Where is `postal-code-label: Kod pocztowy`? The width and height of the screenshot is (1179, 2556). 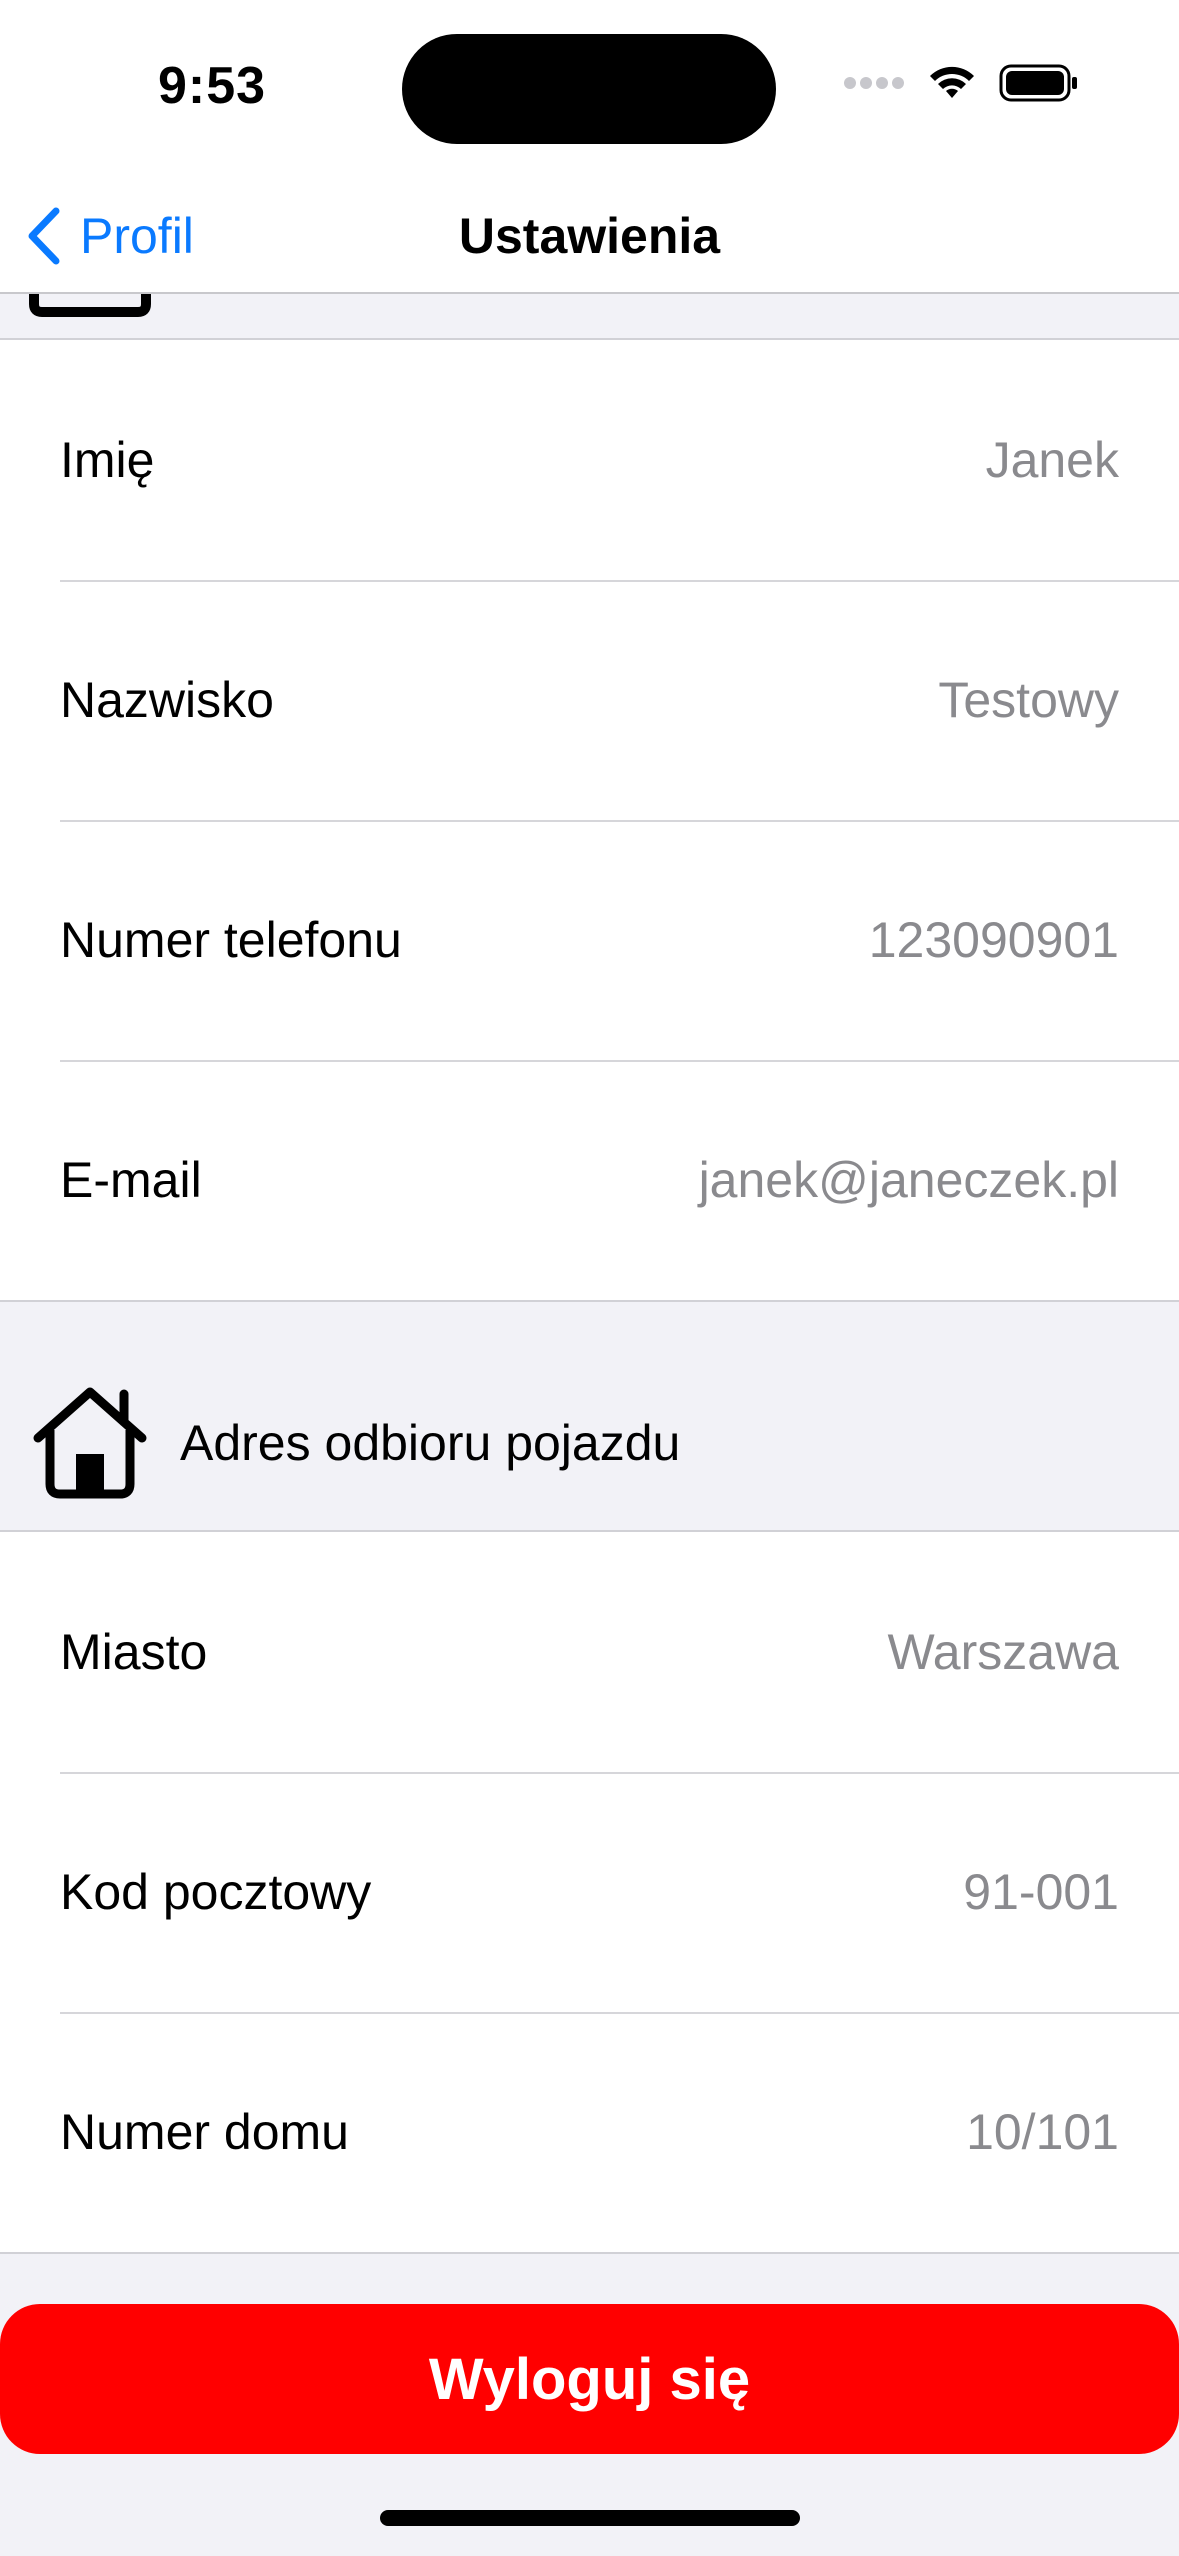
postal-code-label: Kod pocztowy is located at coordinates (216, 1892).